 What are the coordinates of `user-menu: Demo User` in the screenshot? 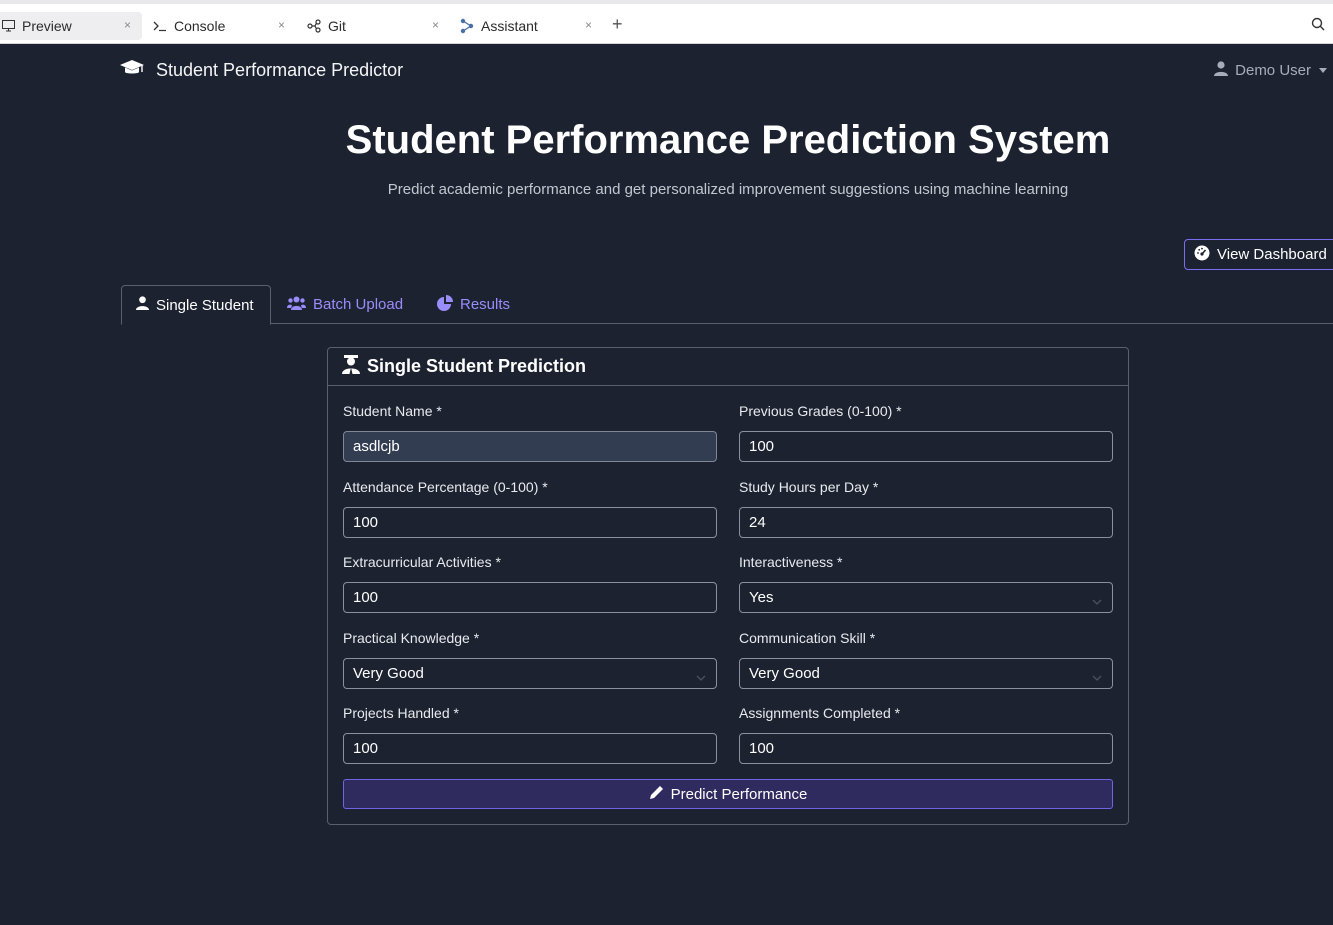 It's located at (1270, 70).